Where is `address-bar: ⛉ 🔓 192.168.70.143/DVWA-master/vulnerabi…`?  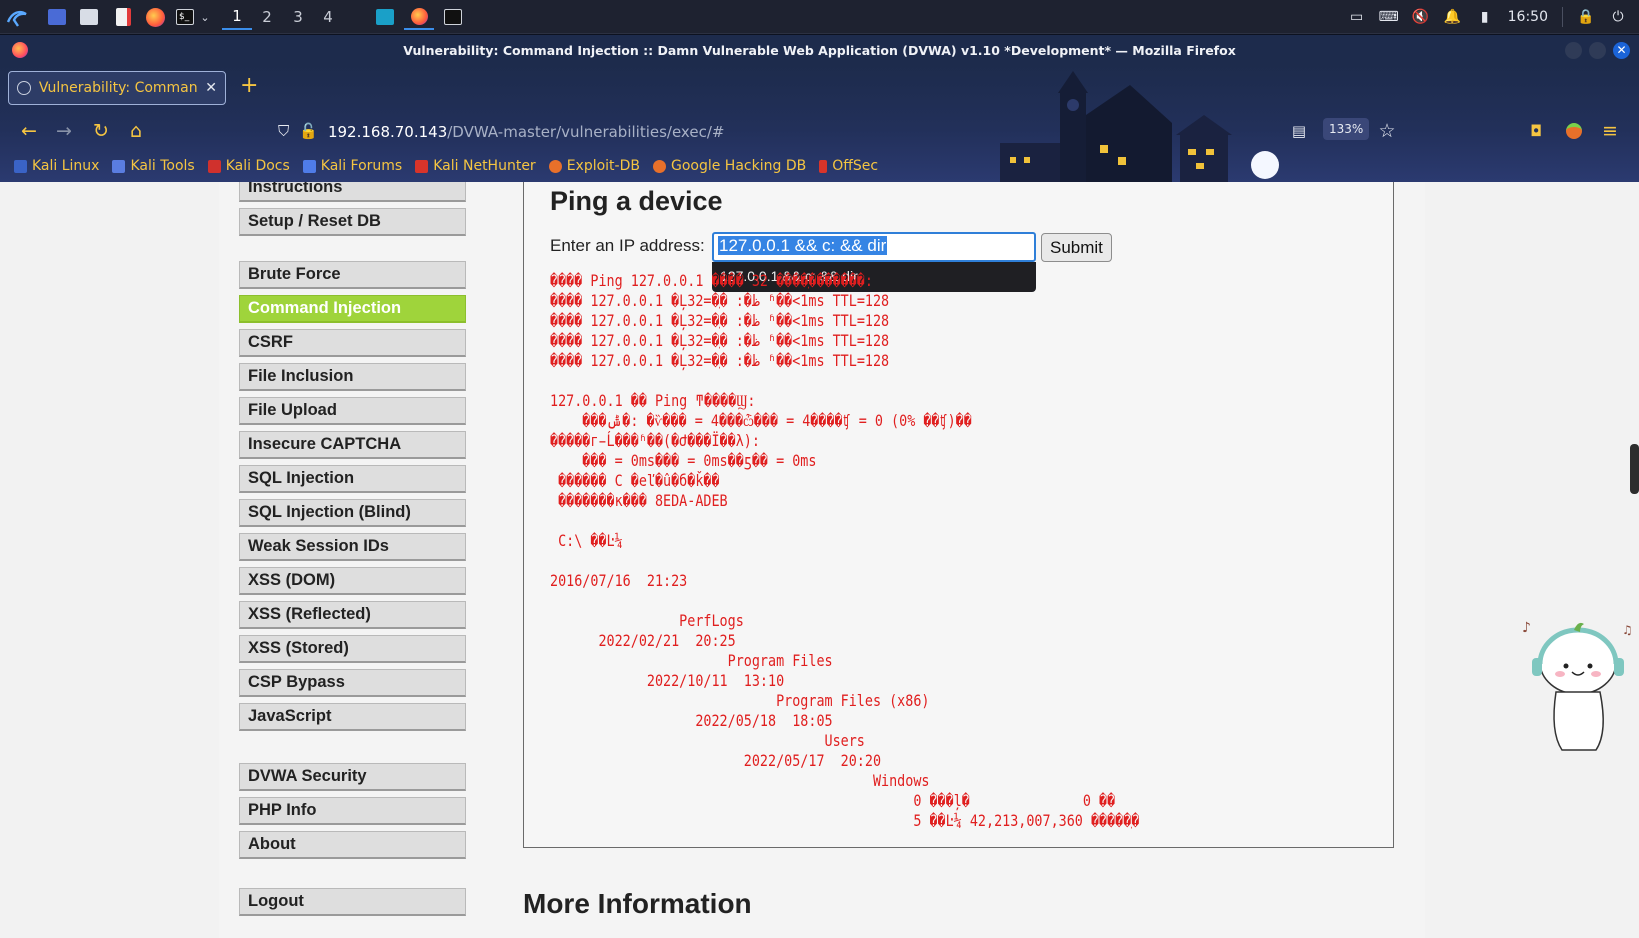
address-bar: ⛉ 🔓 192.168.70.143/DVWA-master/vulnerabi… is located at coordinates (615, 131).